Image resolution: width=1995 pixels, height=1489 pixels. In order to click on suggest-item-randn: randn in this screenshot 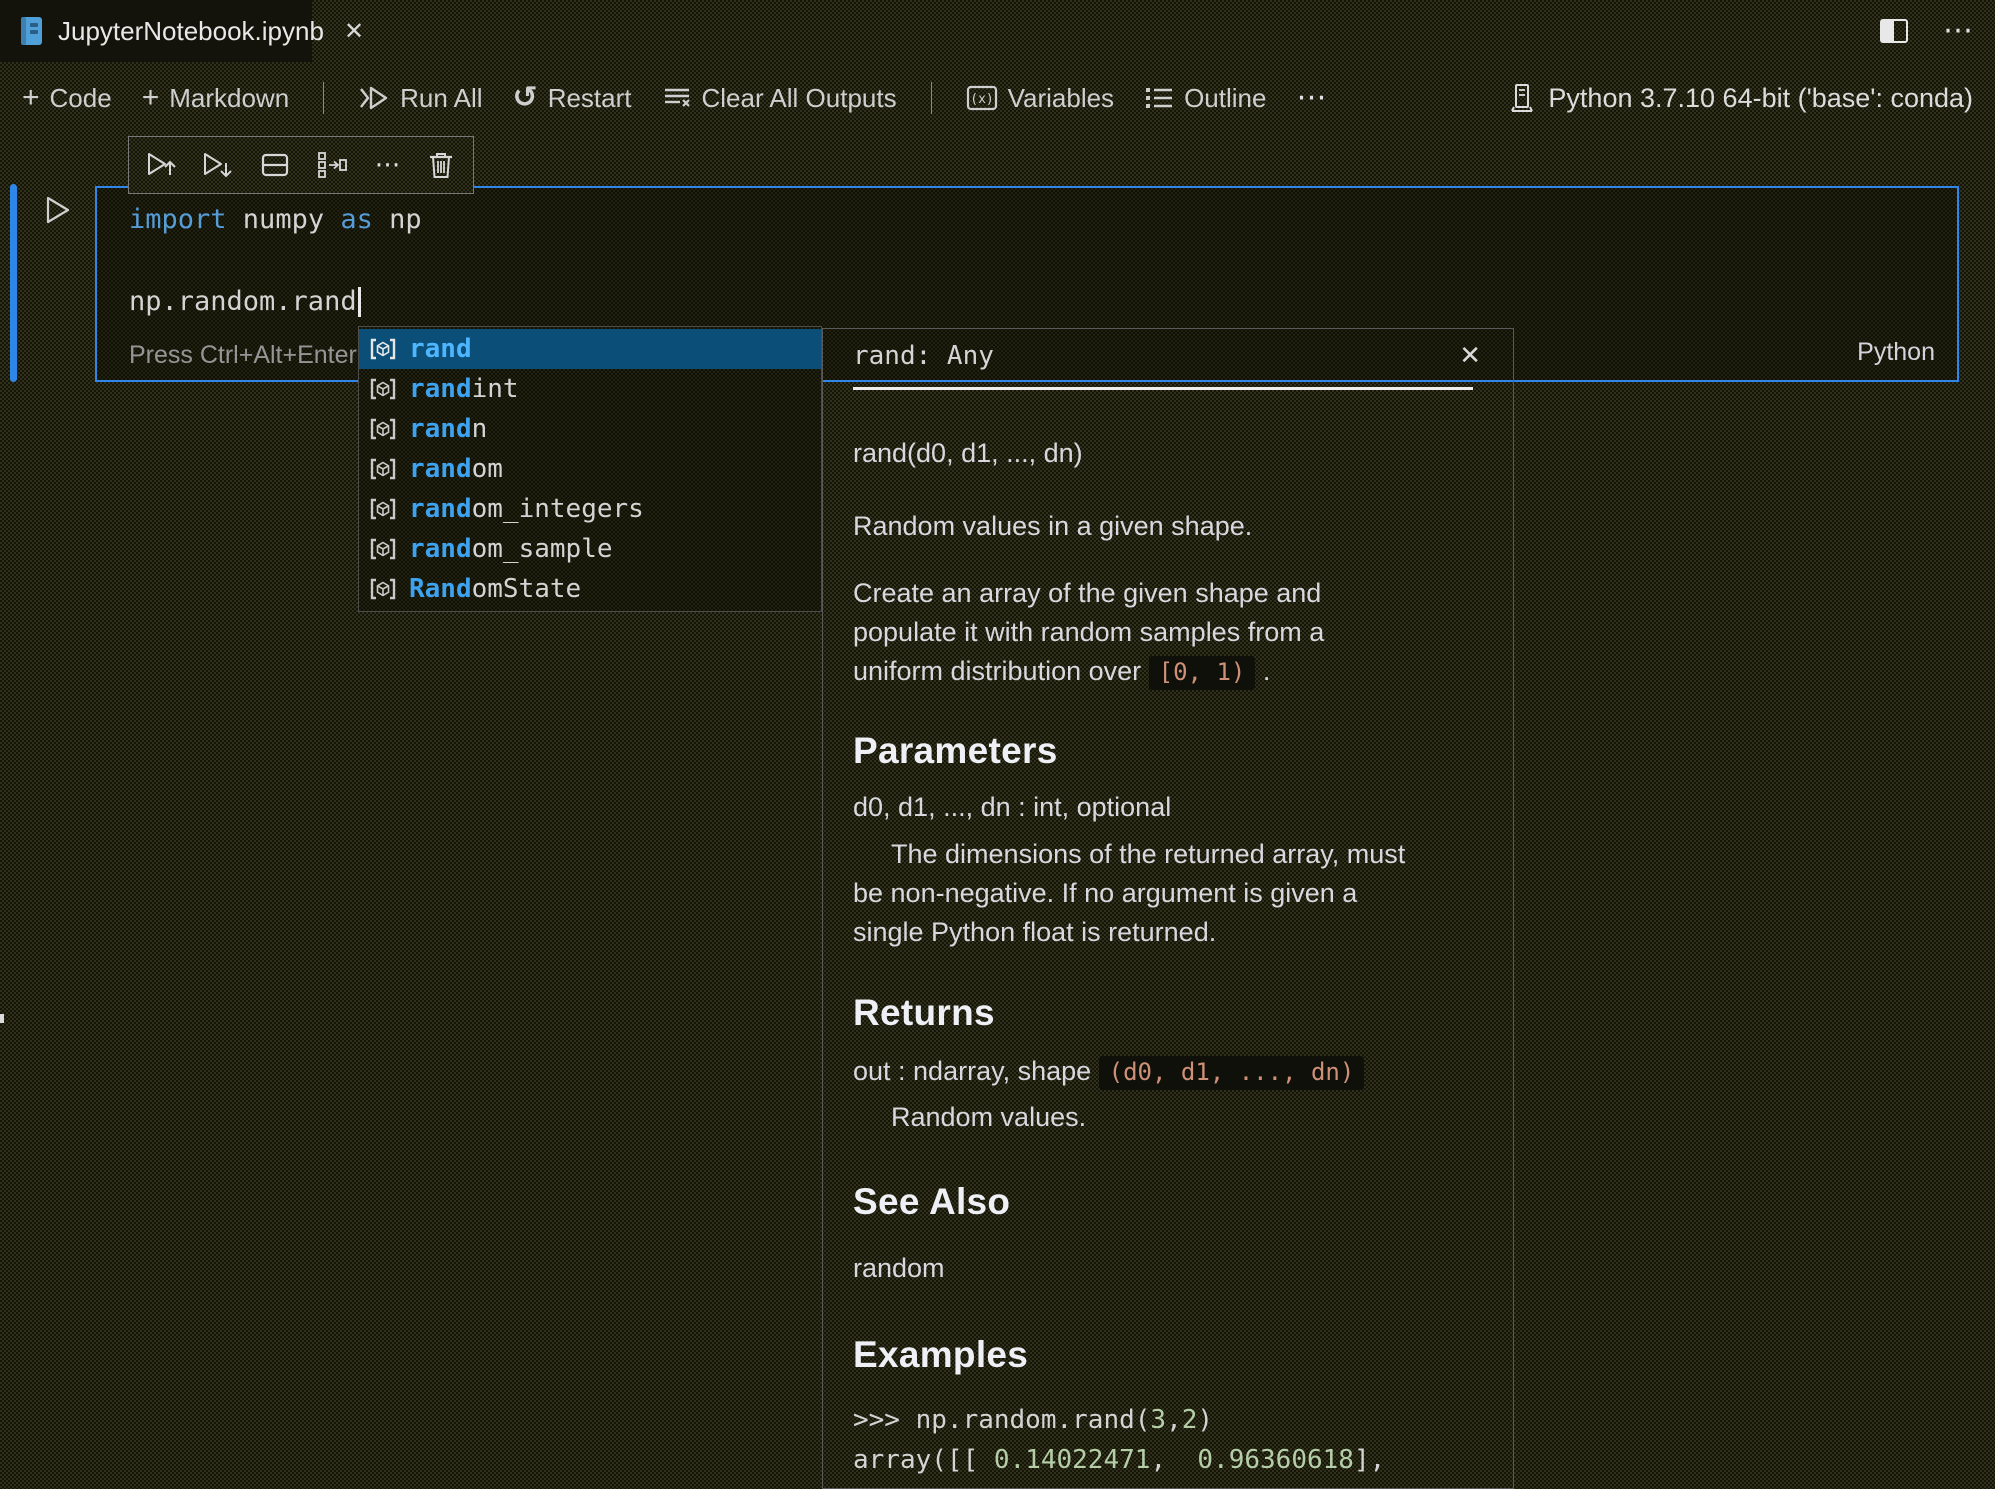, I will do `click(590, 429)`.